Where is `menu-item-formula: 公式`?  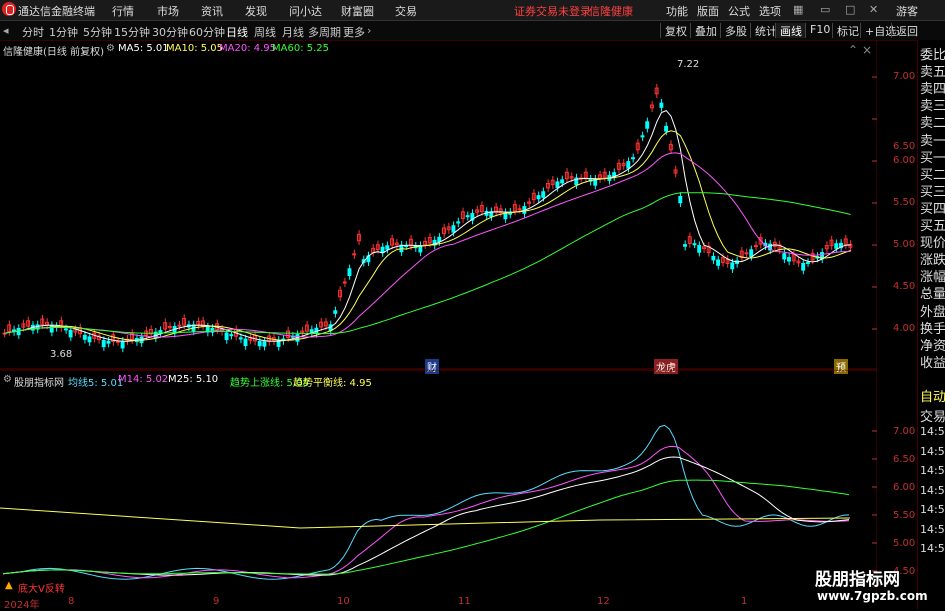
menu-item-formula: 公式 is located at coordinates (739, 11).